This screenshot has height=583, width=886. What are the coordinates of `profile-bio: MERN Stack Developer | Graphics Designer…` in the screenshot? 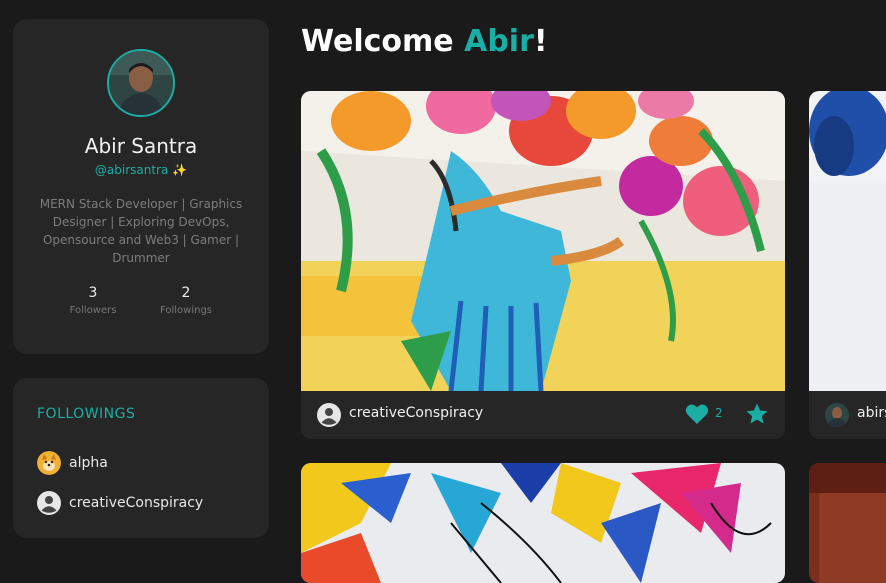 It's located at (141, 231).